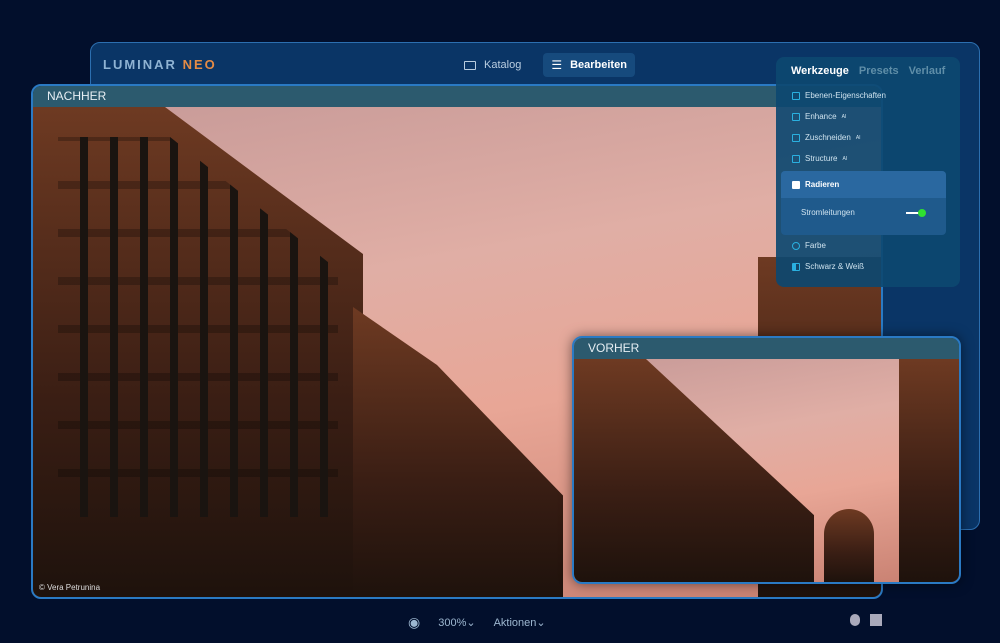 Image resolution: width=1000 pixels, height=643 pixels. I want to click on tool-bw: Schwarz & Weiß, so click(868, 266).